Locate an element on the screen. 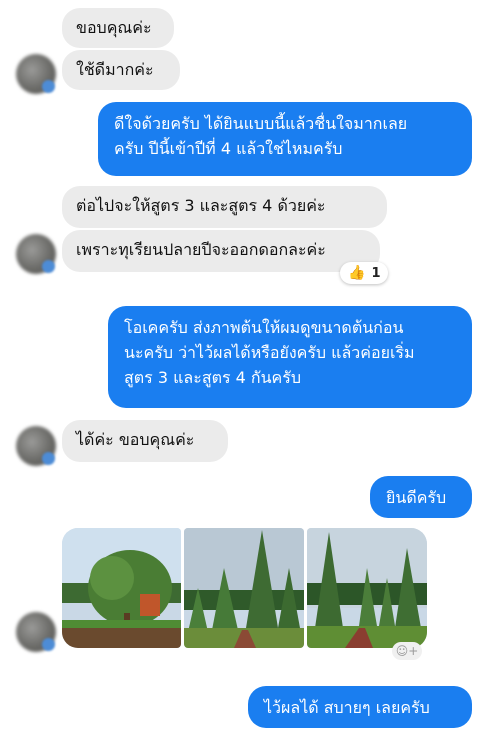 This screenshot has width=500, height=733. durian-tree-photo is located at coordinates (121, 588).